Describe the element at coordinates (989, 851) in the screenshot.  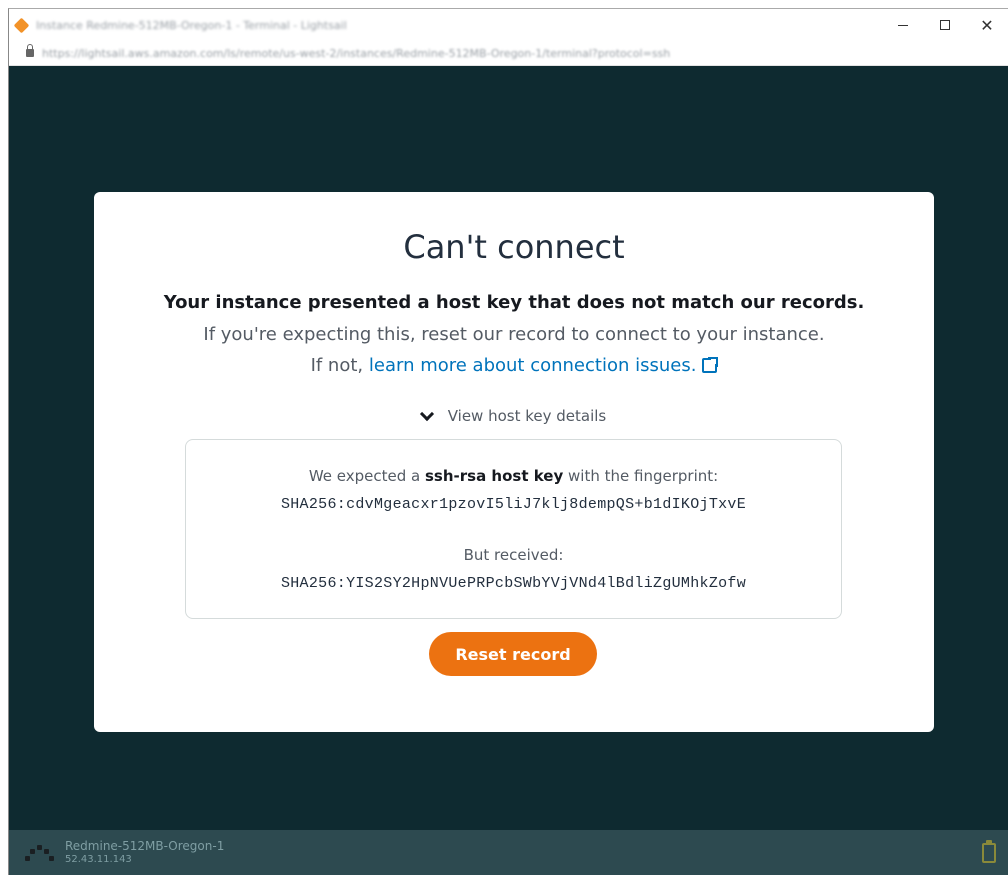
I see `clipboard-icon` at that location.